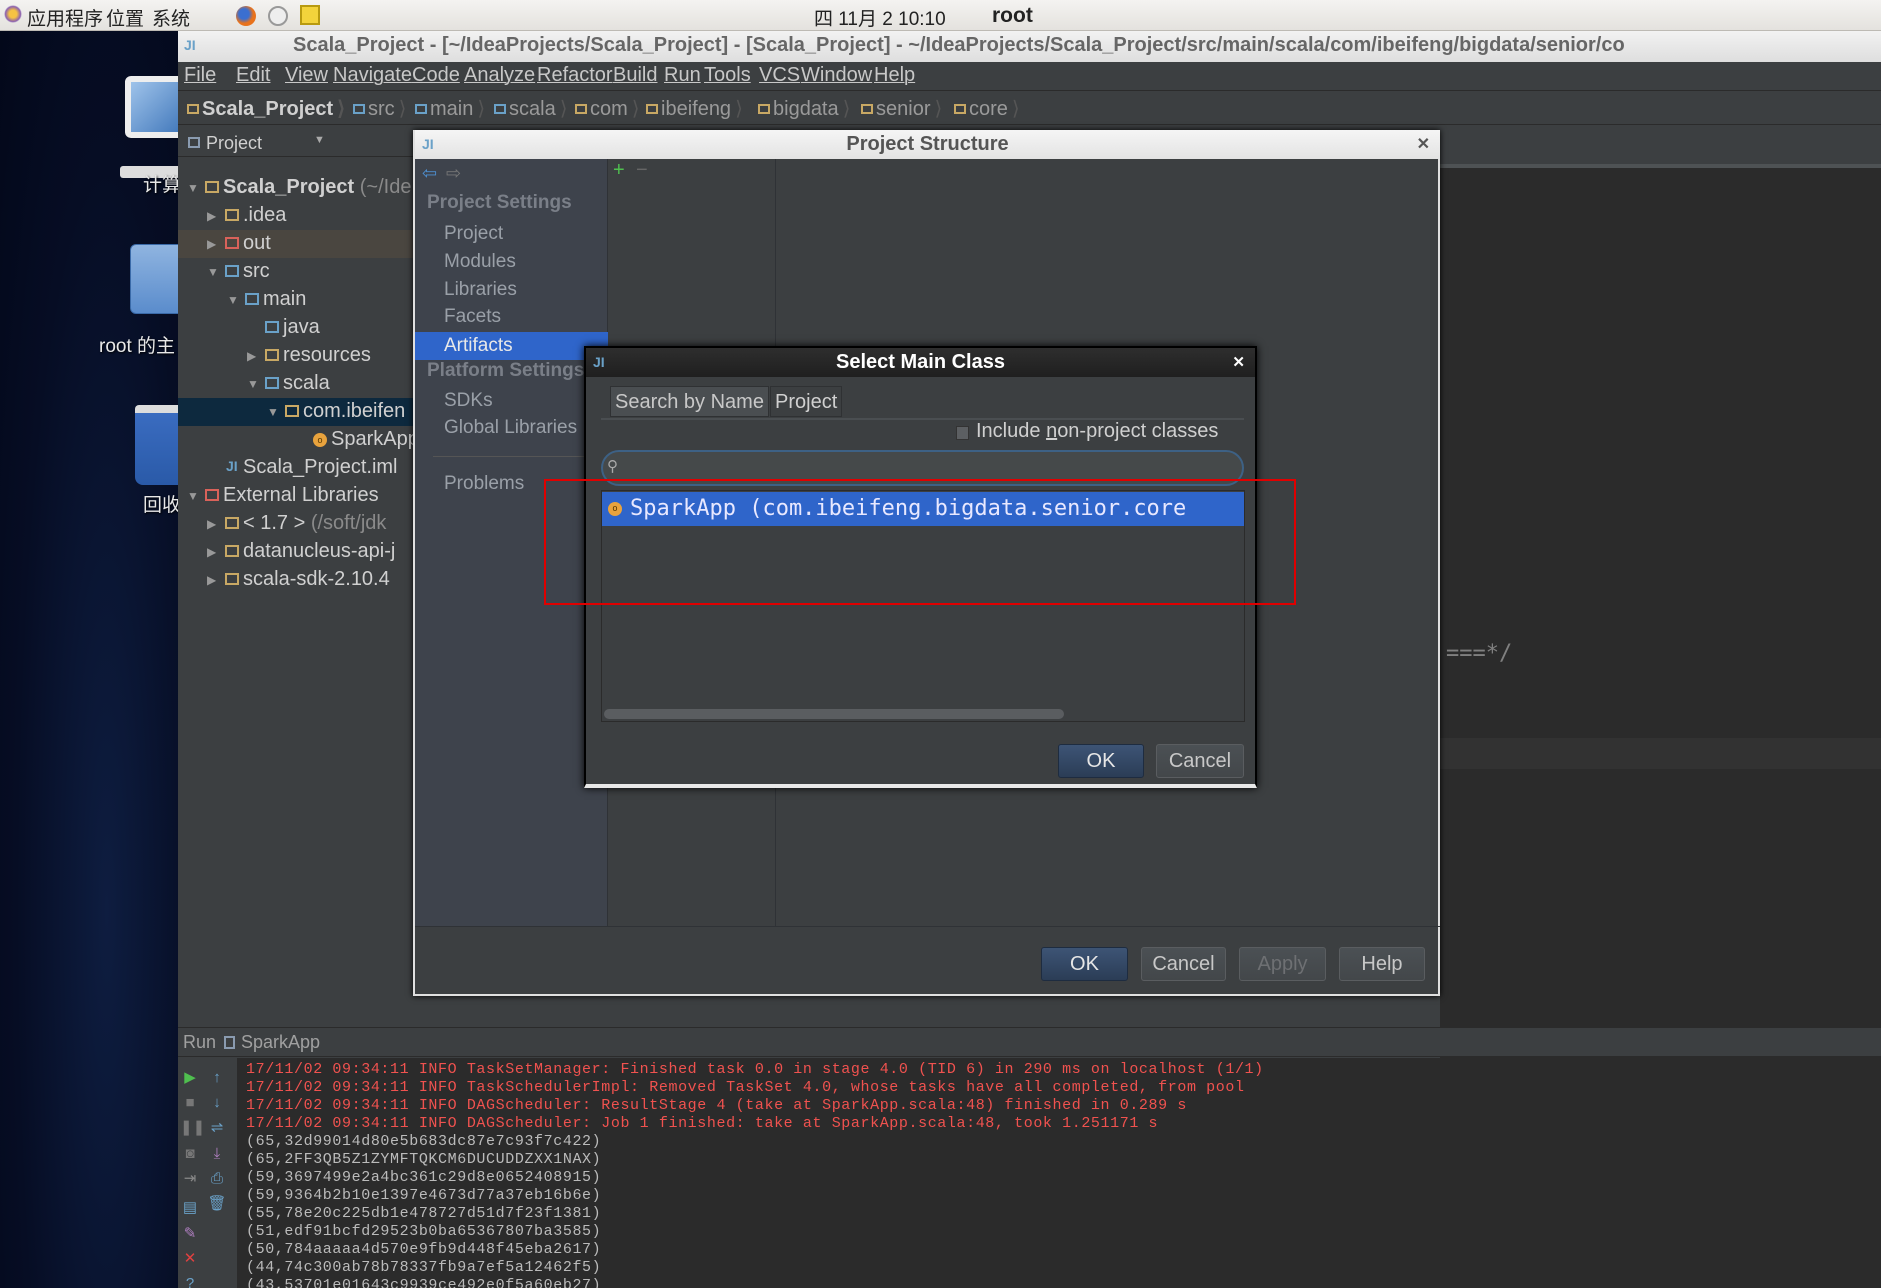  I want to click on breadcrumb-ibeifeng: ibeifeng ⟩, so click(694, 108).